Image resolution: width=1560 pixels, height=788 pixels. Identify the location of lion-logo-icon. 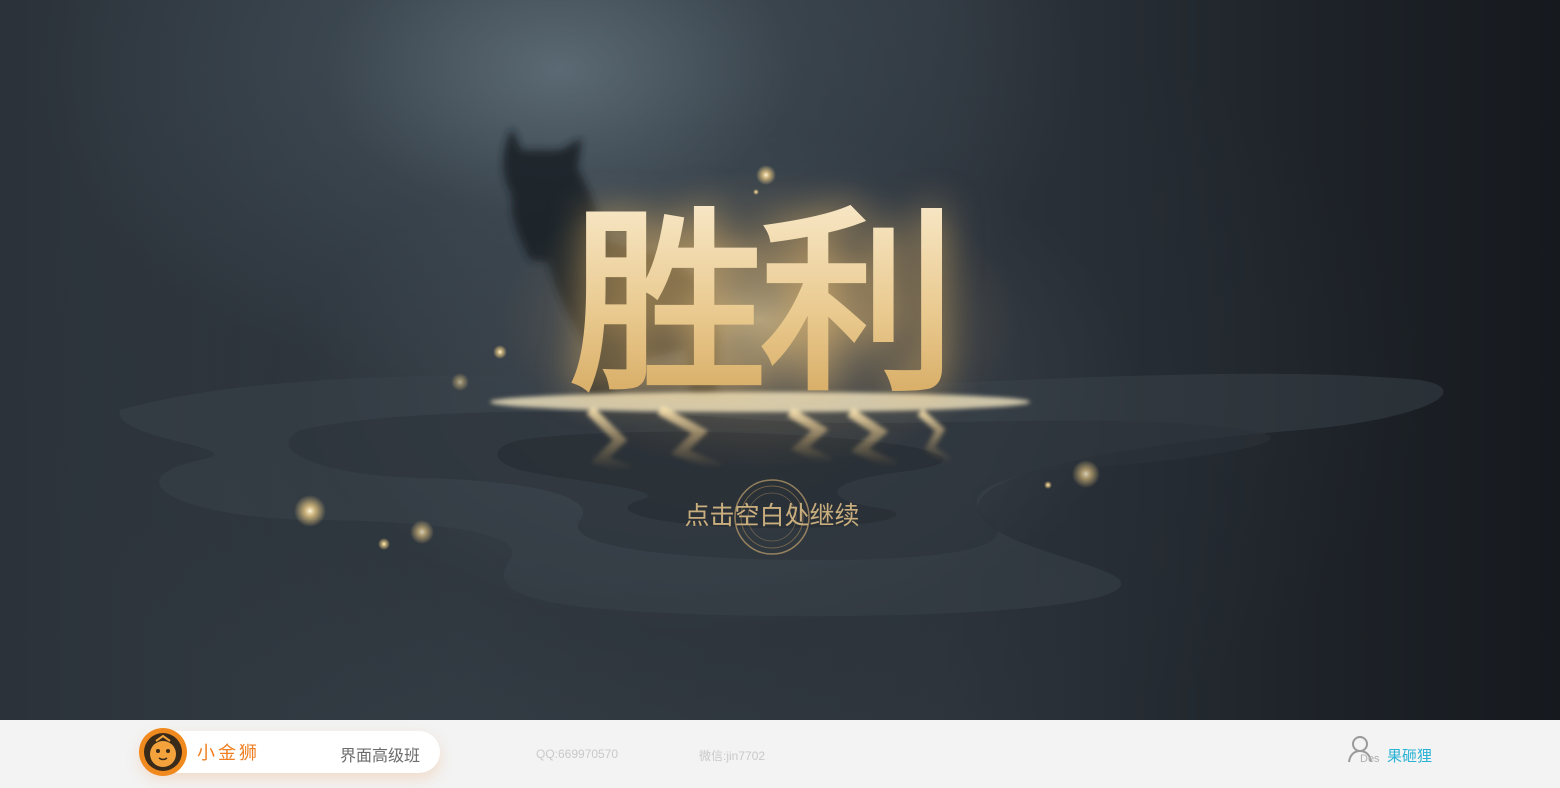
(163, 752).